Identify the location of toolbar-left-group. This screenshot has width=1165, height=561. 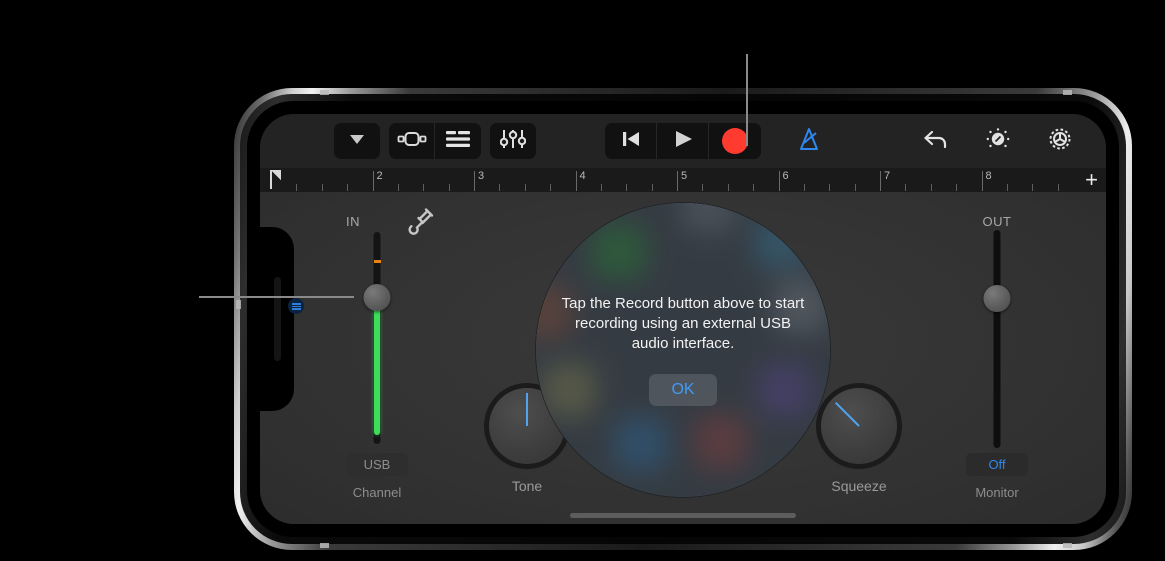
(435, 141).